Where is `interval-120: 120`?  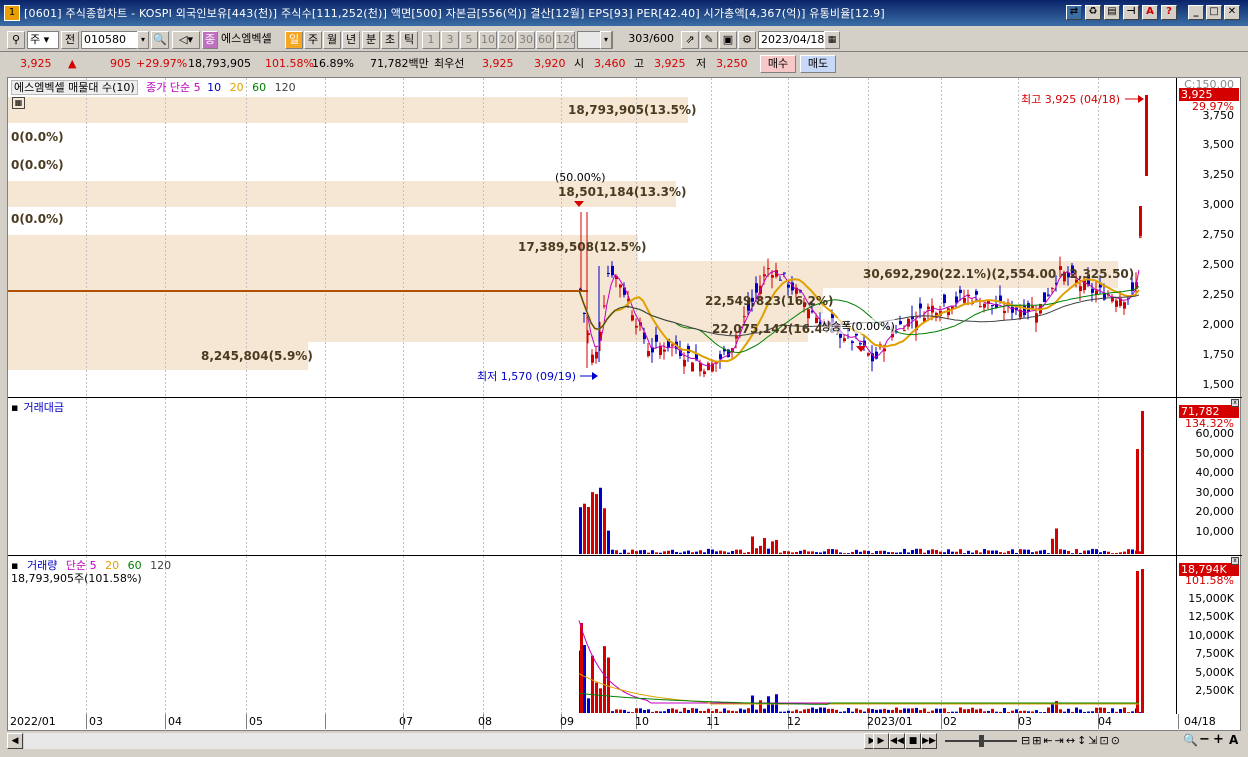
interval-120: 120 is located at coordinates (565, 40).